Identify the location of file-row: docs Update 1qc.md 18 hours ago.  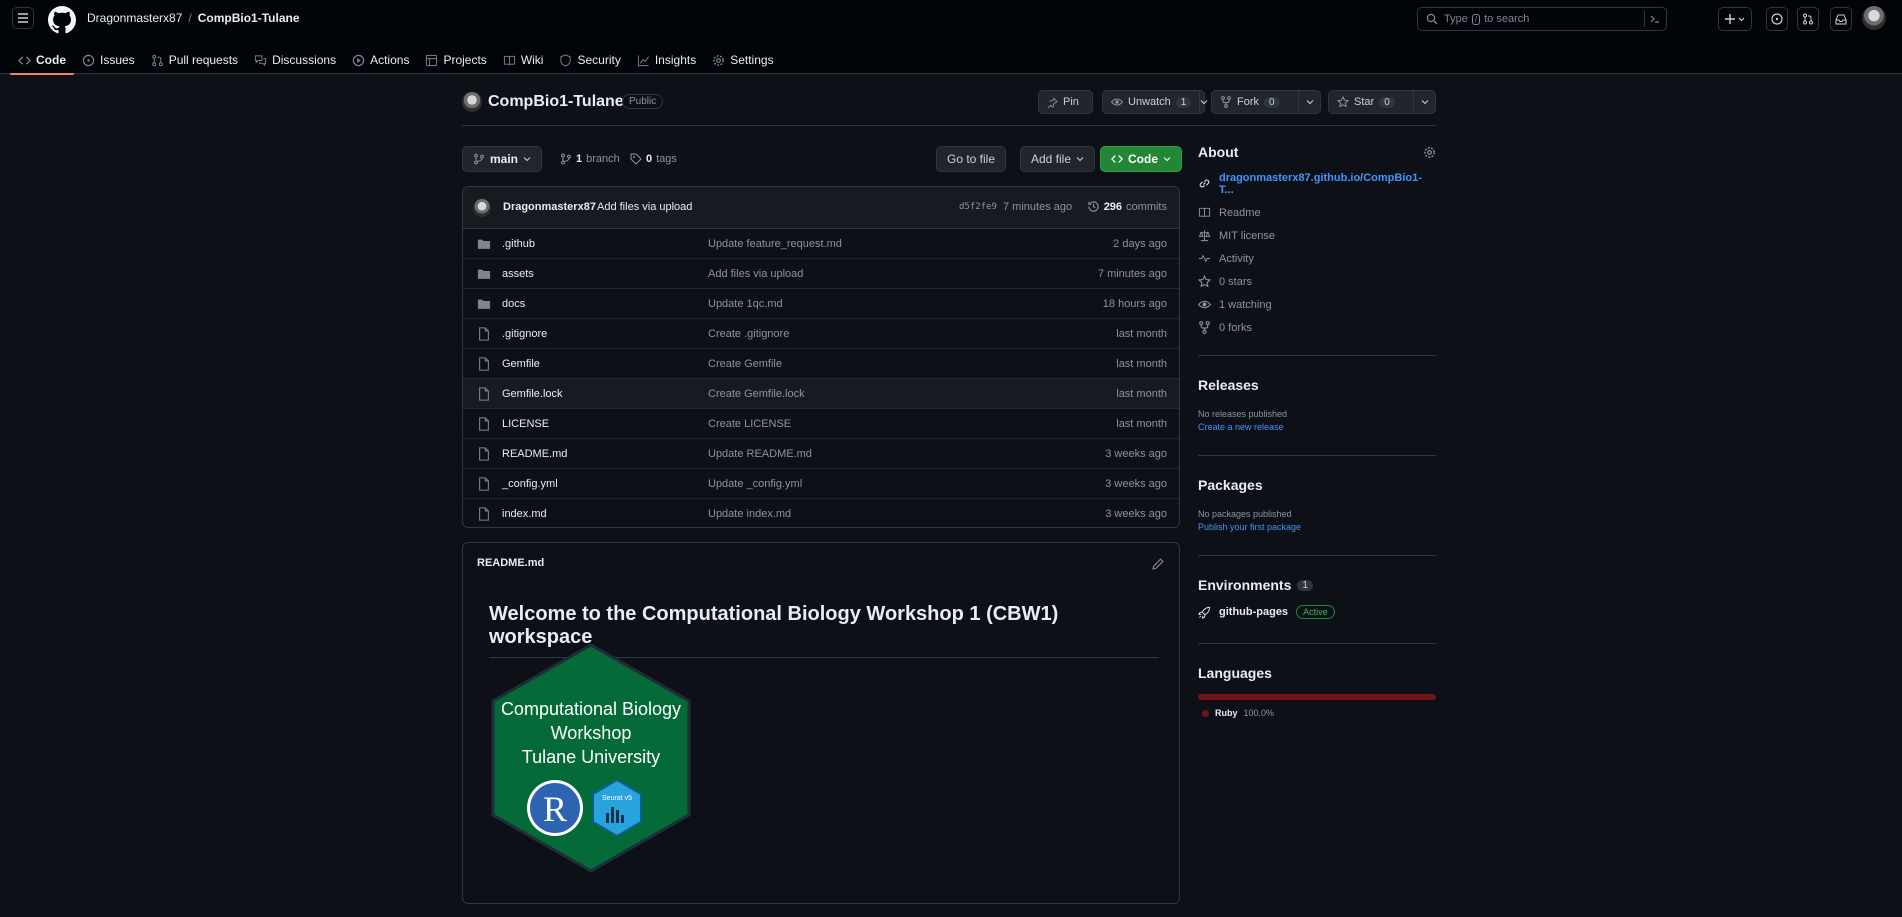
(821, 304).